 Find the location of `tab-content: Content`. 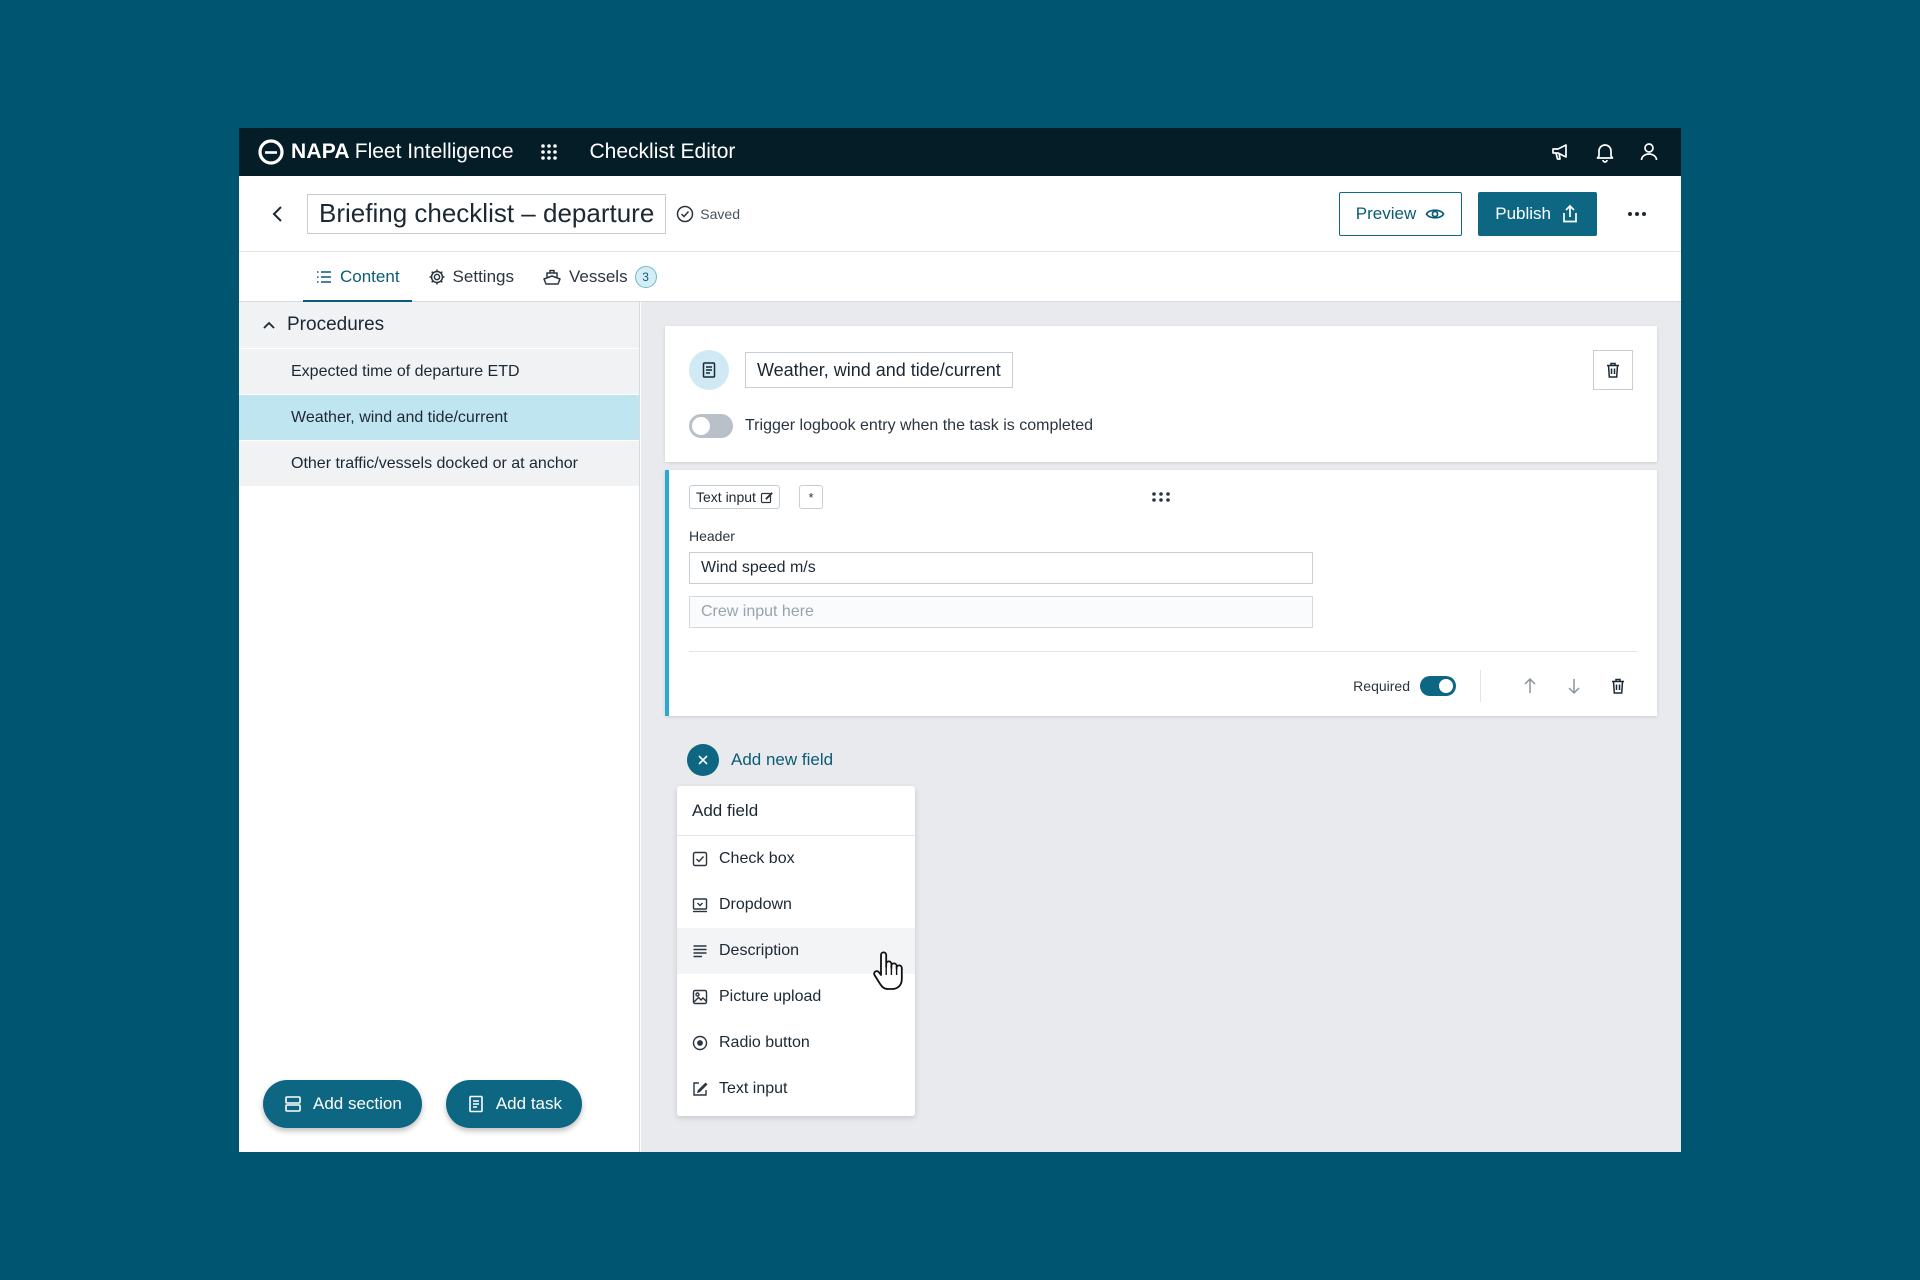

tab-content: Content is located at coordinates (357, 277).